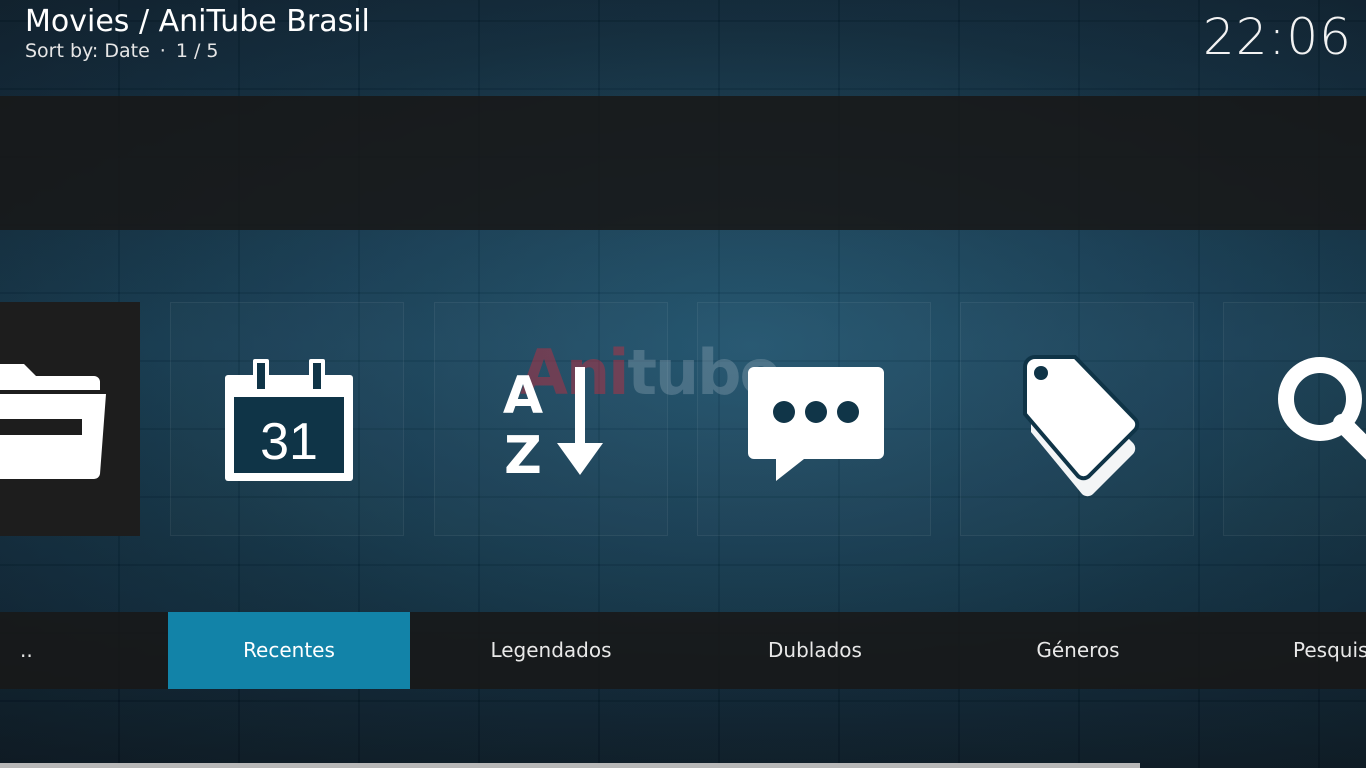 The height and width of the screenshot is (768, 1366). Describe the element at coordinates (289, 650) in the screenshot. I see `label-recentes: Recentes` at that location.